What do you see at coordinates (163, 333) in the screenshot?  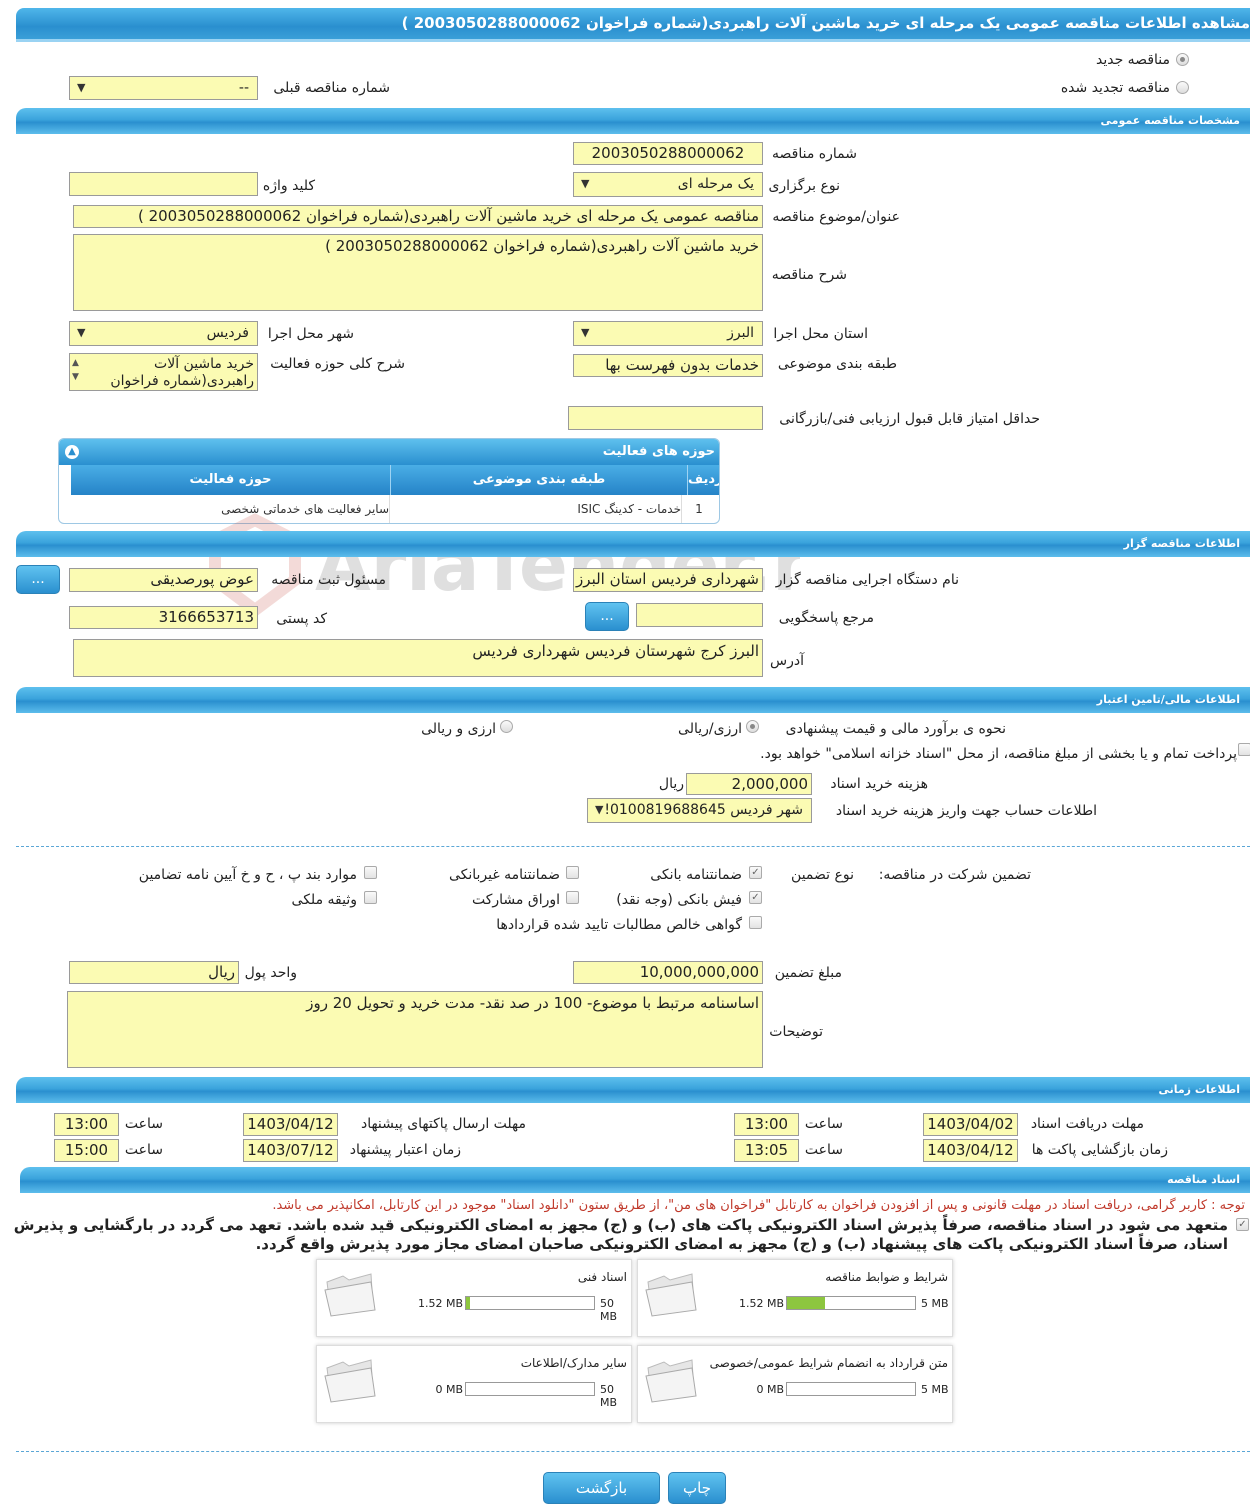 I see `city-select: فردیس ▼` at bounding box center [163, 333].